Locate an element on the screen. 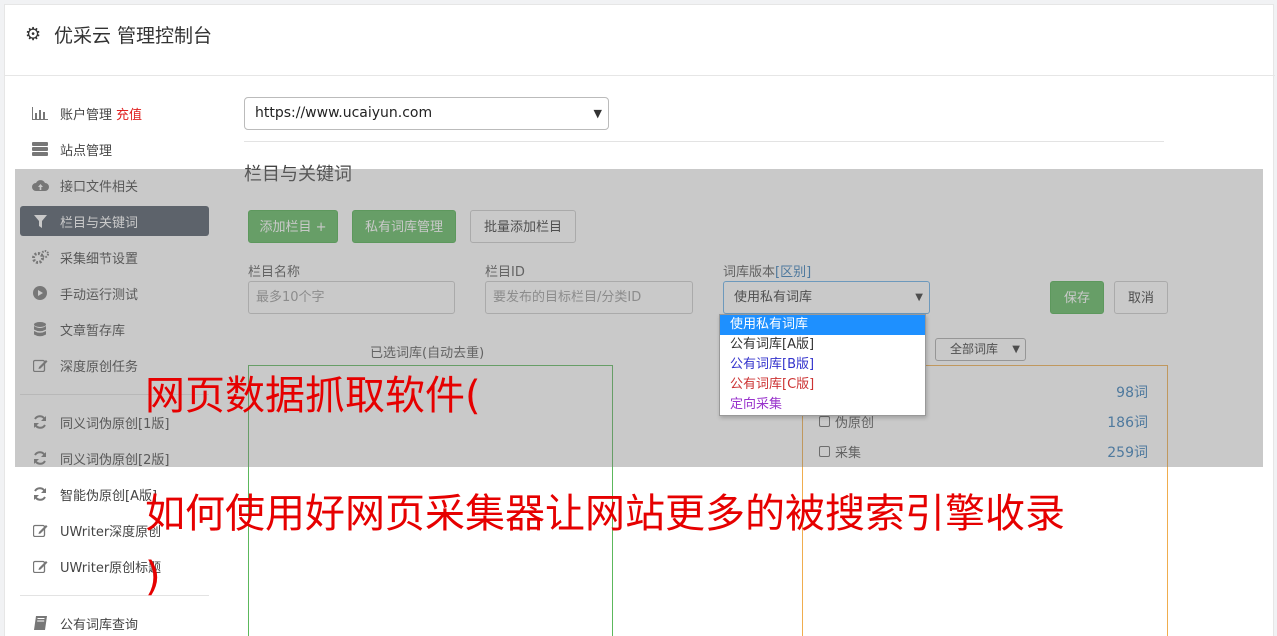 Image resolution: width=1277 pixels, height=636 pixels. recharge-link: 充值 is located at coordinates (129, 113).